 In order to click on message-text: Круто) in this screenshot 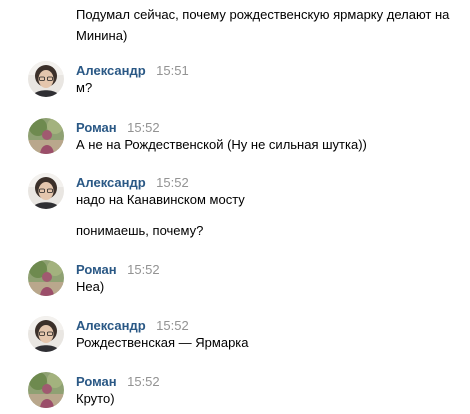, I will do `click(95, 398)`.